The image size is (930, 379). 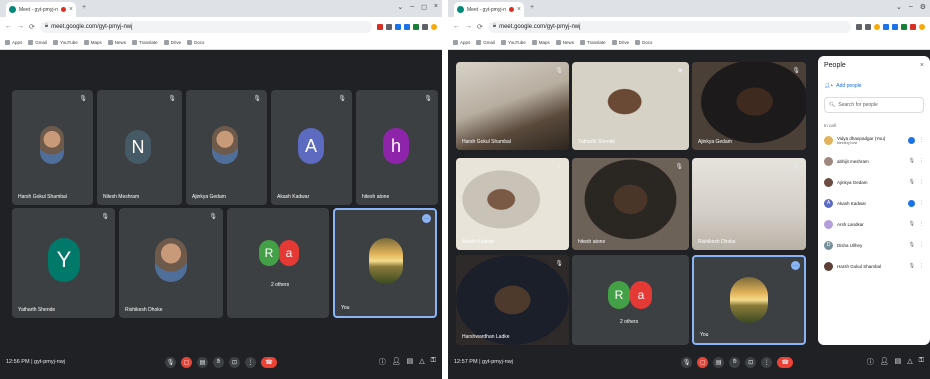 I want to click on participant-tile: 🎙︎ Ajinkya Gedam, so click(x=226, y=147).